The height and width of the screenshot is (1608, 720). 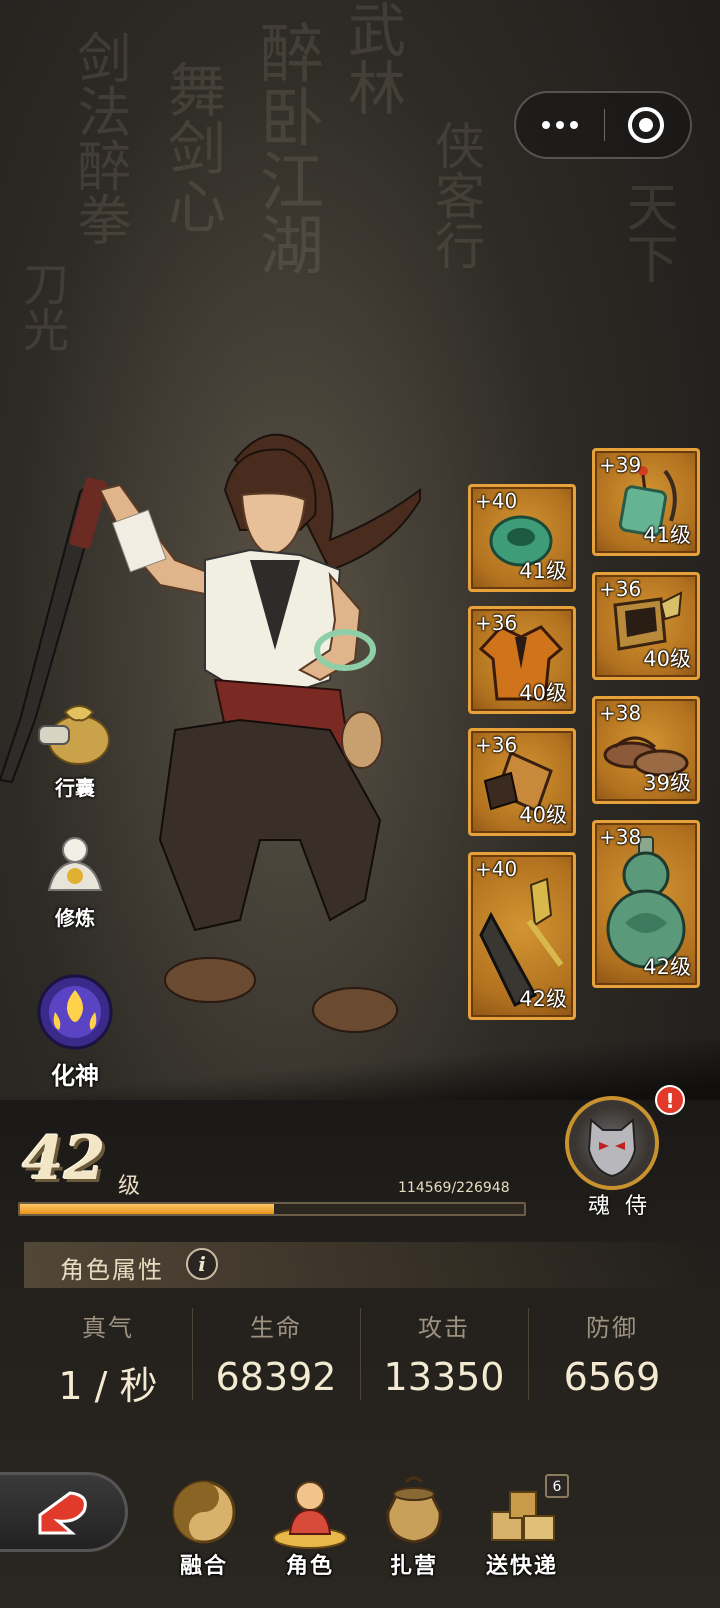 I want to click on xp-bar, so click(x=272, y=1209).